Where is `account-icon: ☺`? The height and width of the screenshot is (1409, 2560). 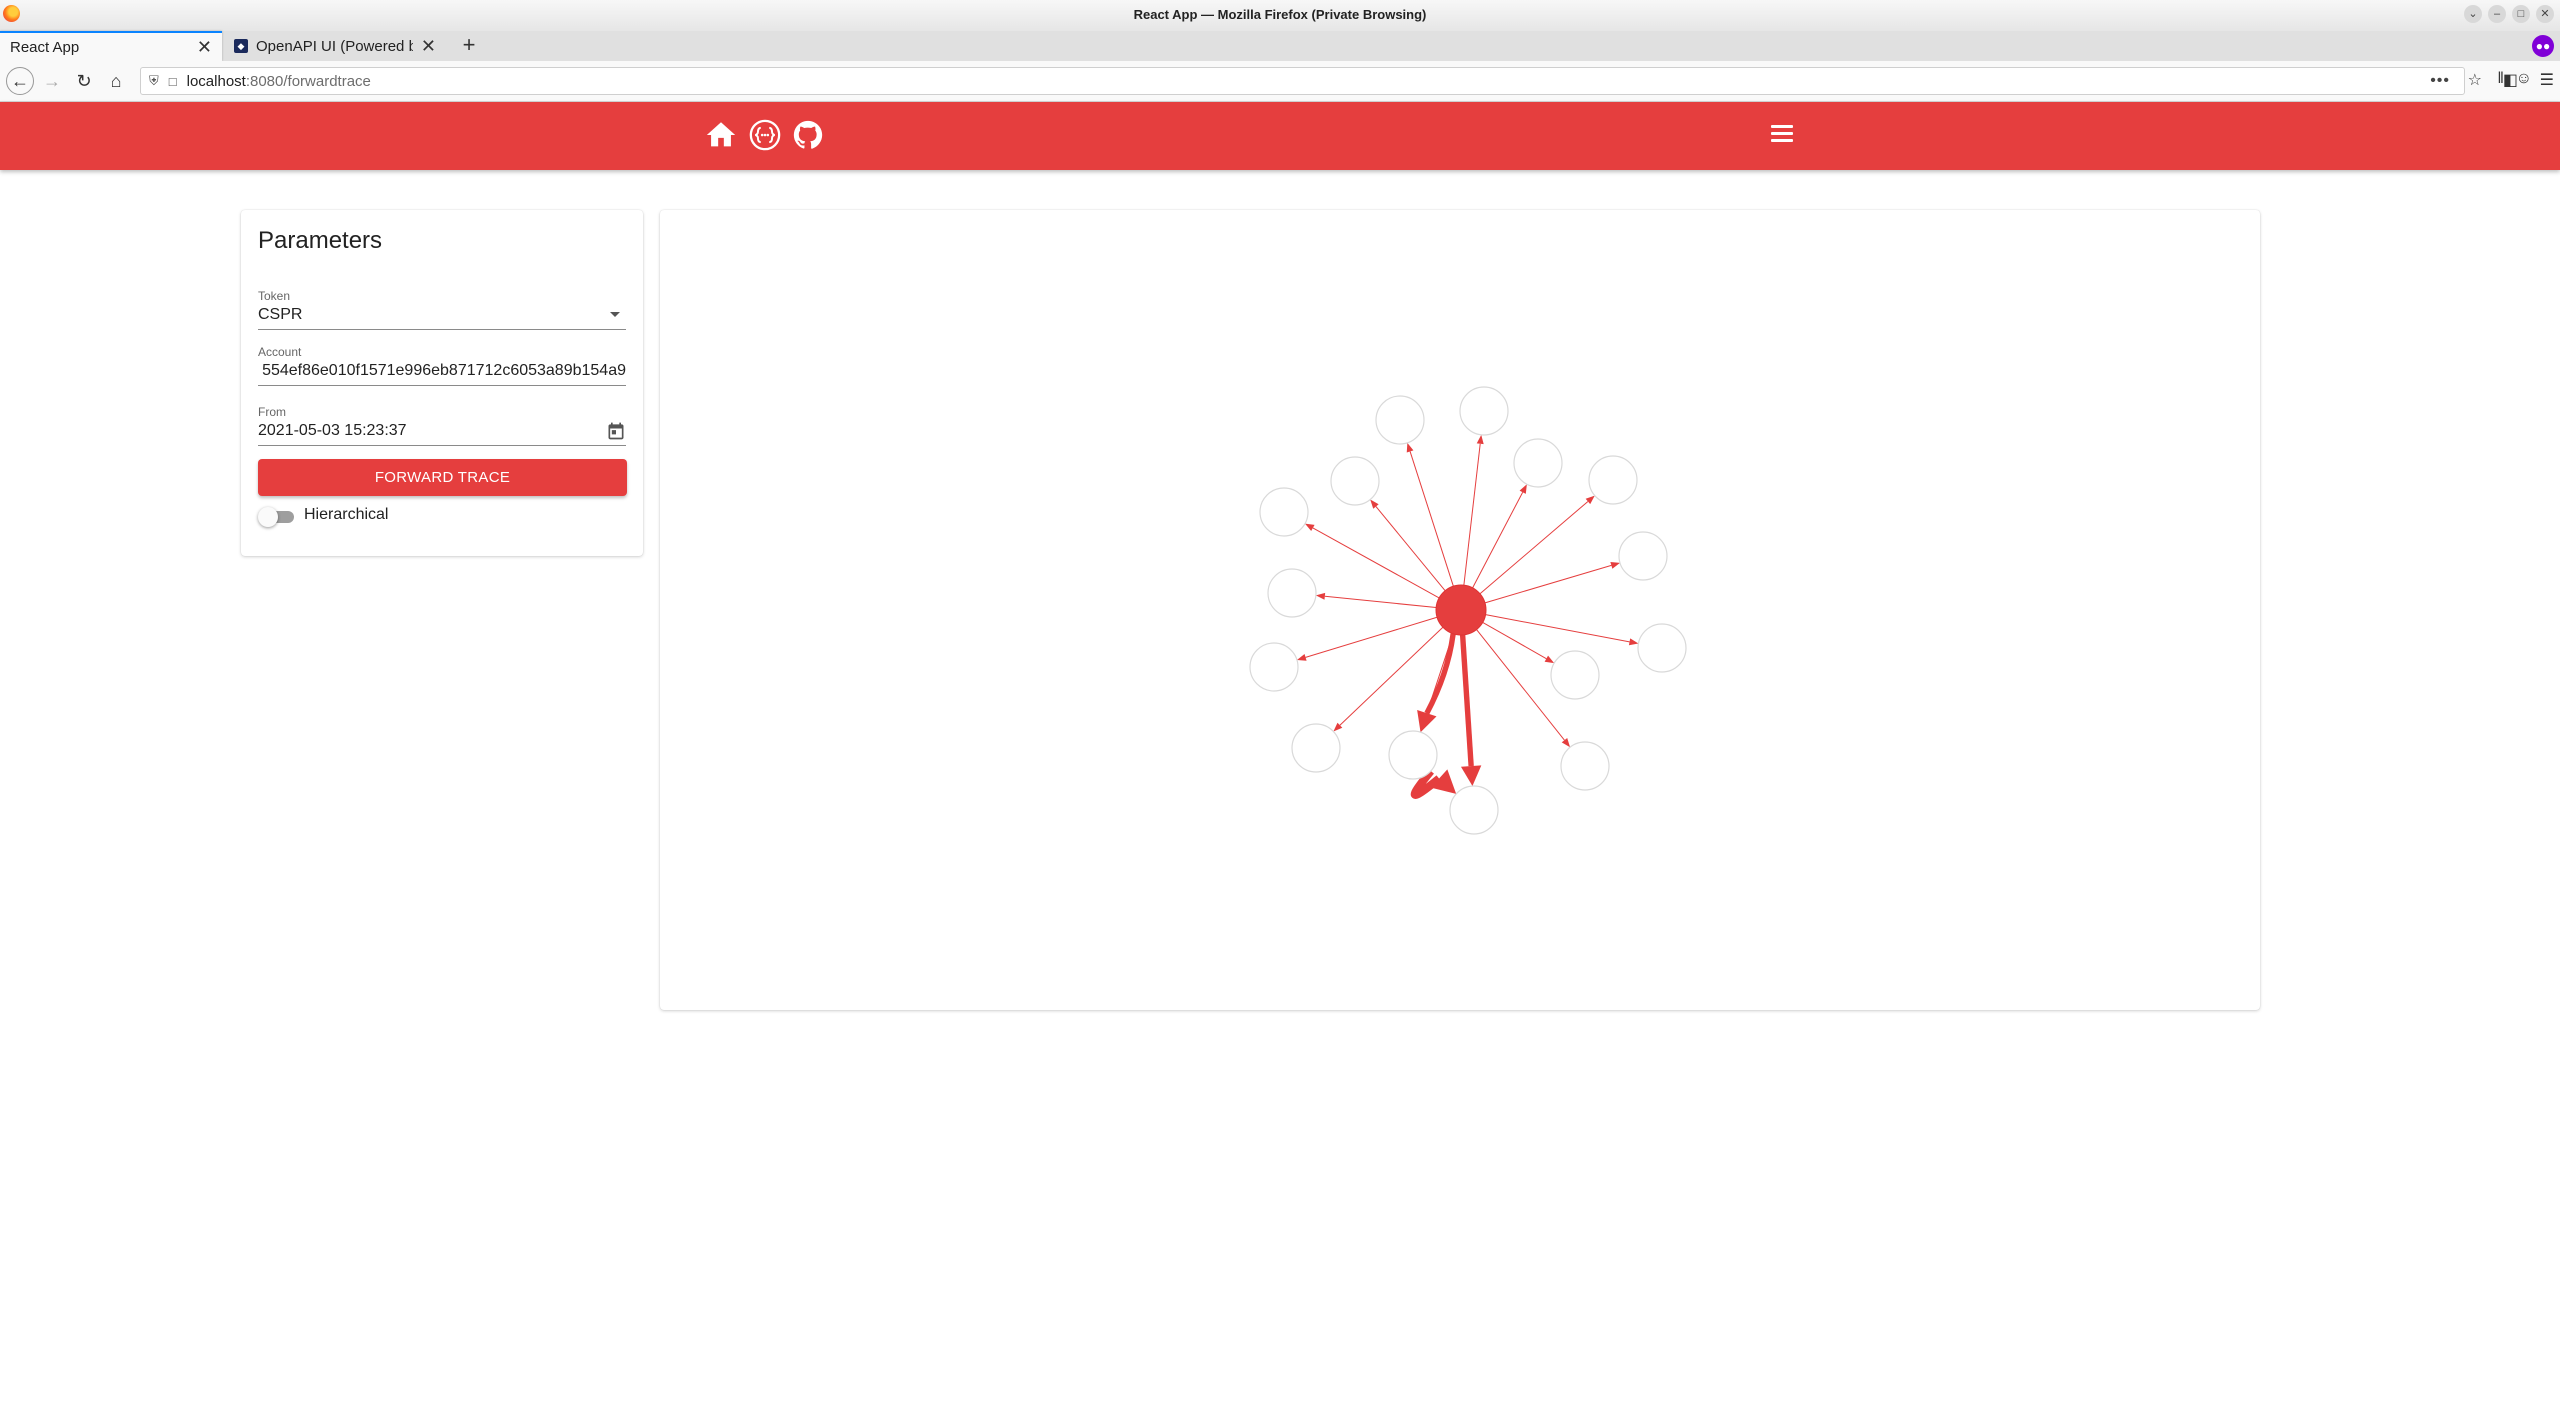
account-icon: ☺ is located at coordinates (2524, 79).